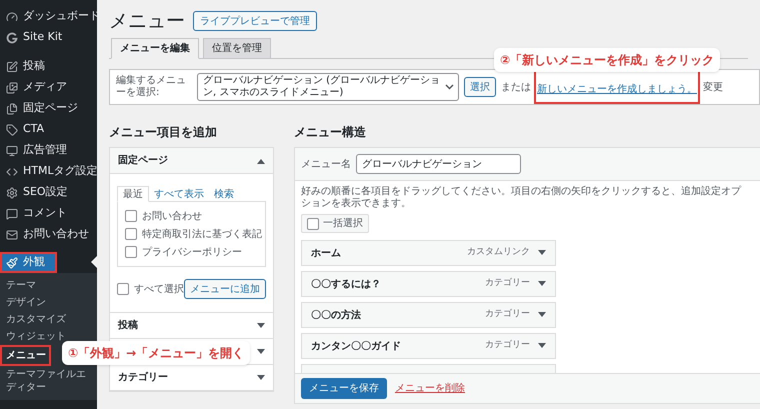 The height and width of the screenshot is (409, 760). I want to click on section-heading: メニュー項目を追加, so click(163, 132).